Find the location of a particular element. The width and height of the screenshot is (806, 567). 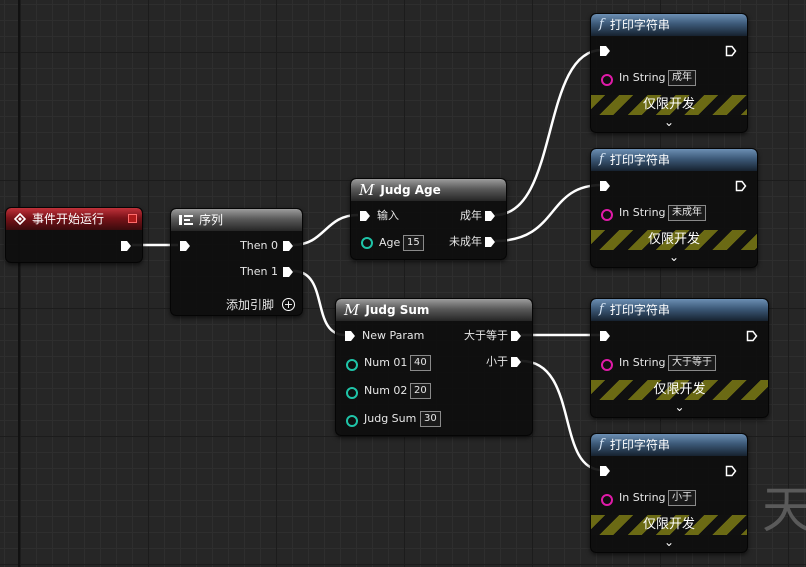

event-node-title: 事件开始运行 is located at coordinates (68, 219).